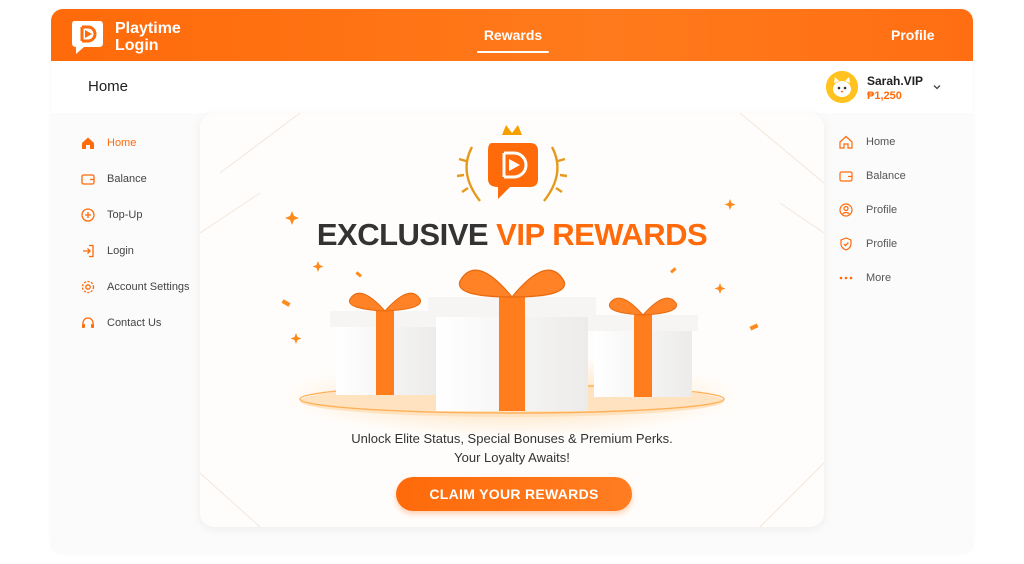 The image size is (1024, 564). What do you see at coordinates (135, 251) in the screenshot?
I see `sidebar-item-login: Login` at bounding box center [135, 251].